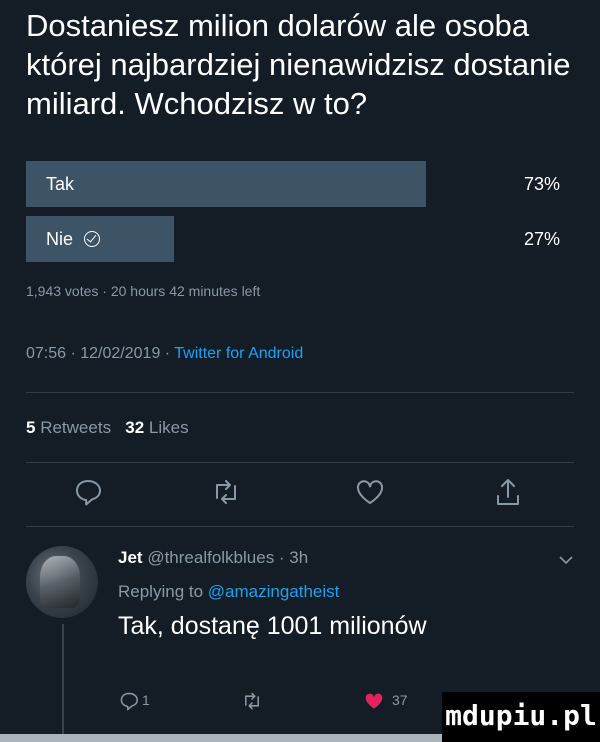  I want to click on poll-option-label: Tak, so click(60, 184).